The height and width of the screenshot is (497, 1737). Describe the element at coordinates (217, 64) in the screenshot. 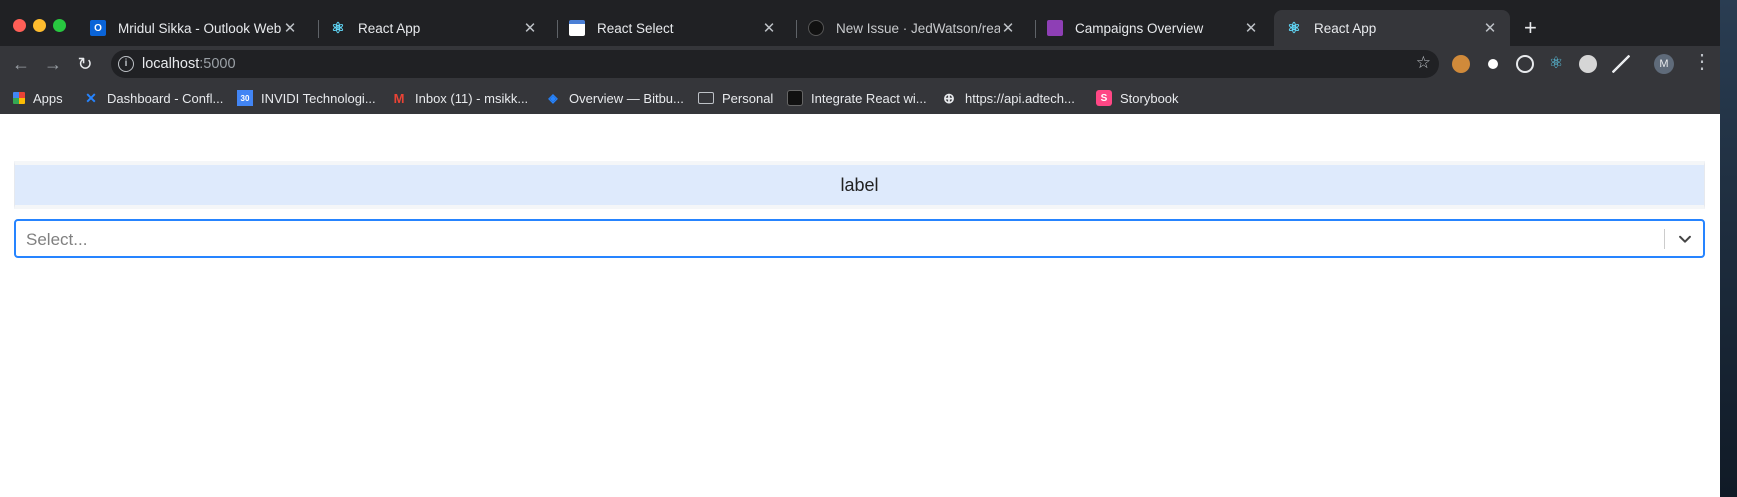

I see `url-port: :5000` at that location.